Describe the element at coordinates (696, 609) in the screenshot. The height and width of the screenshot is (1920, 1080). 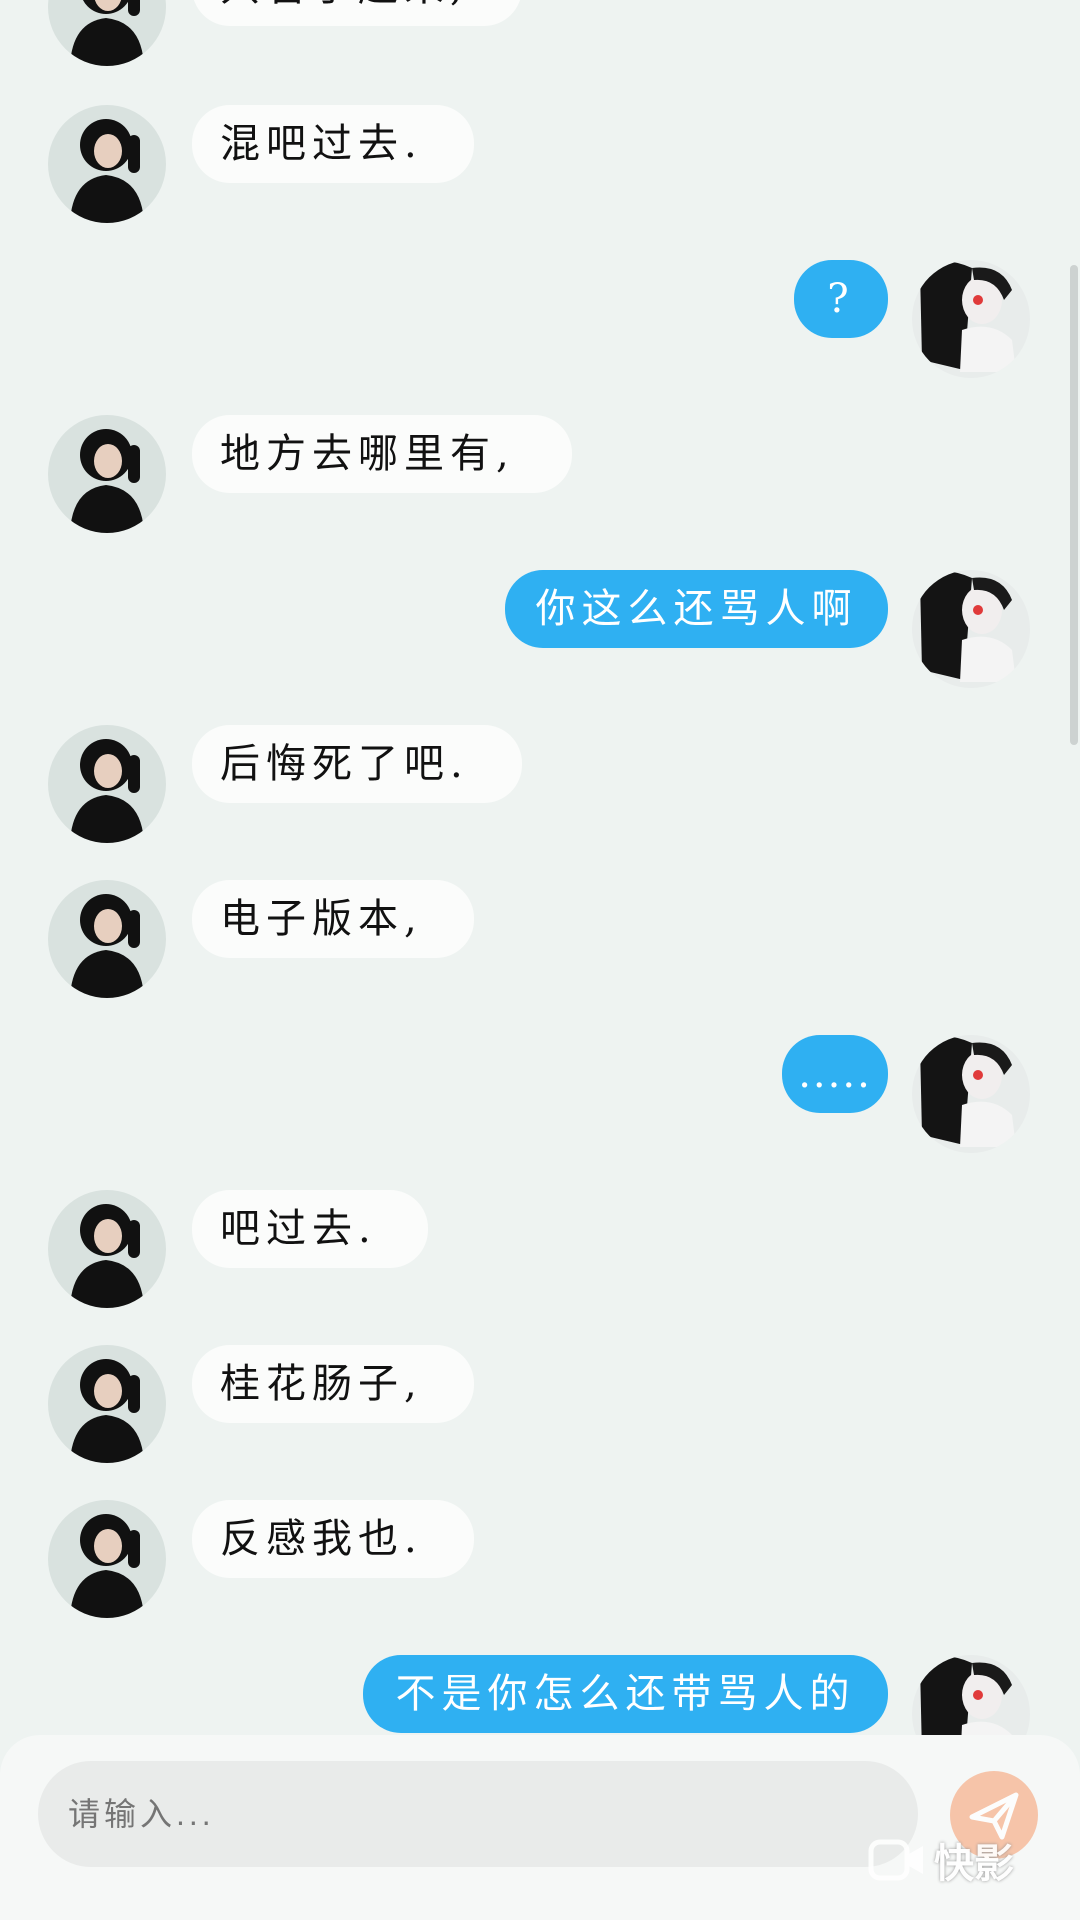
I see `message-bubble: 你这么还骂人啊` at that location.